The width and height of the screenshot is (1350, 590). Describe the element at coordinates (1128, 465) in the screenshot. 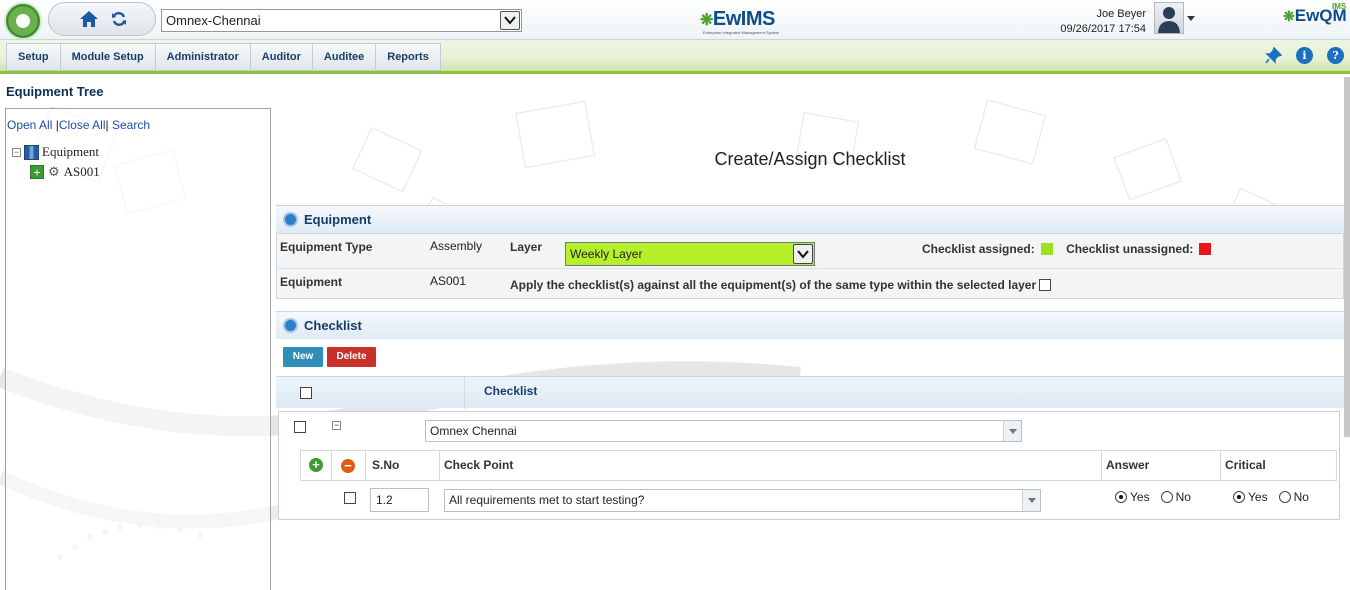

I see `answer-column-header: Answer` at that location.